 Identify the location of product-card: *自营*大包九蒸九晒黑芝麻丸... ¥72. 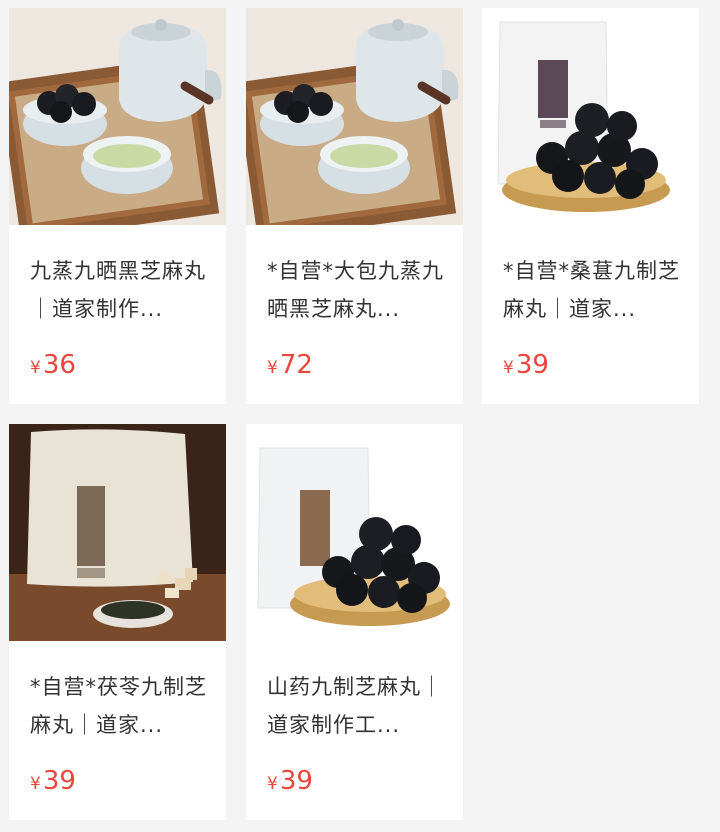
(354, 206).